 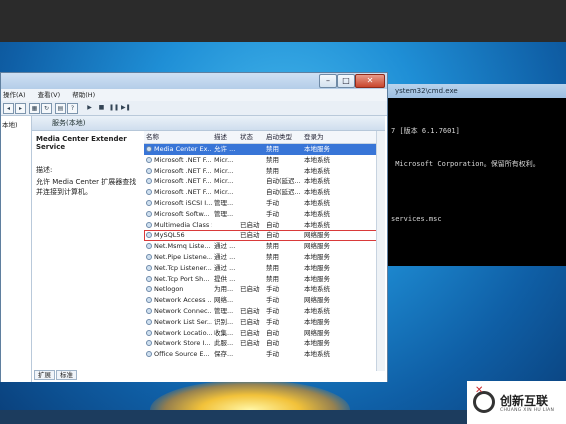 I want to click on cell-text: Multimedia Class Scheduler, so click(x=183, y=224).